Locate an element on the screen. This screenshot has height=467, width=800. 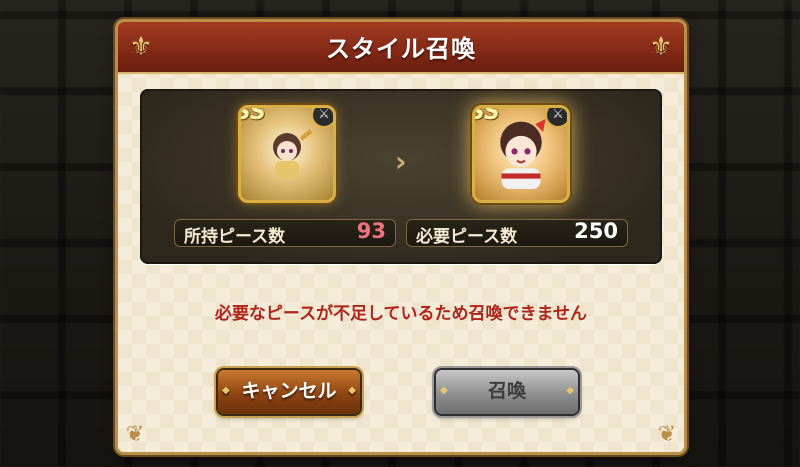
owned-pieces-label: 所持ピース数 is located at coordinates (235, 237).